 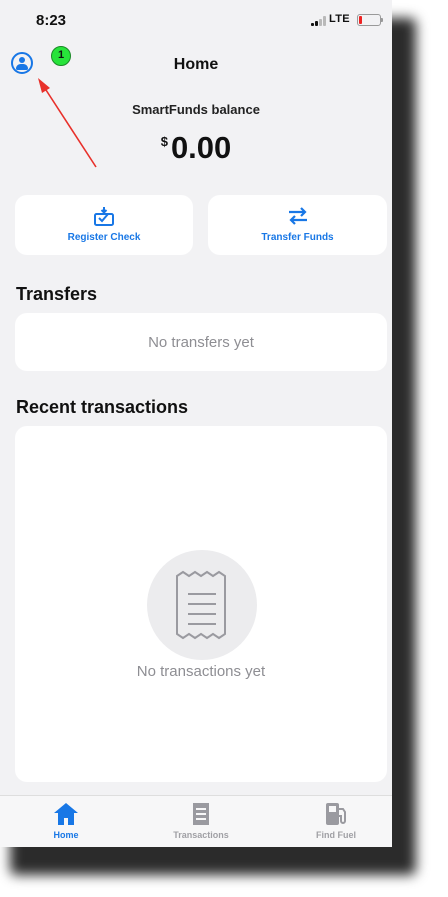 I want to click on balance-value: 0.00, so click(x=201, y=147).